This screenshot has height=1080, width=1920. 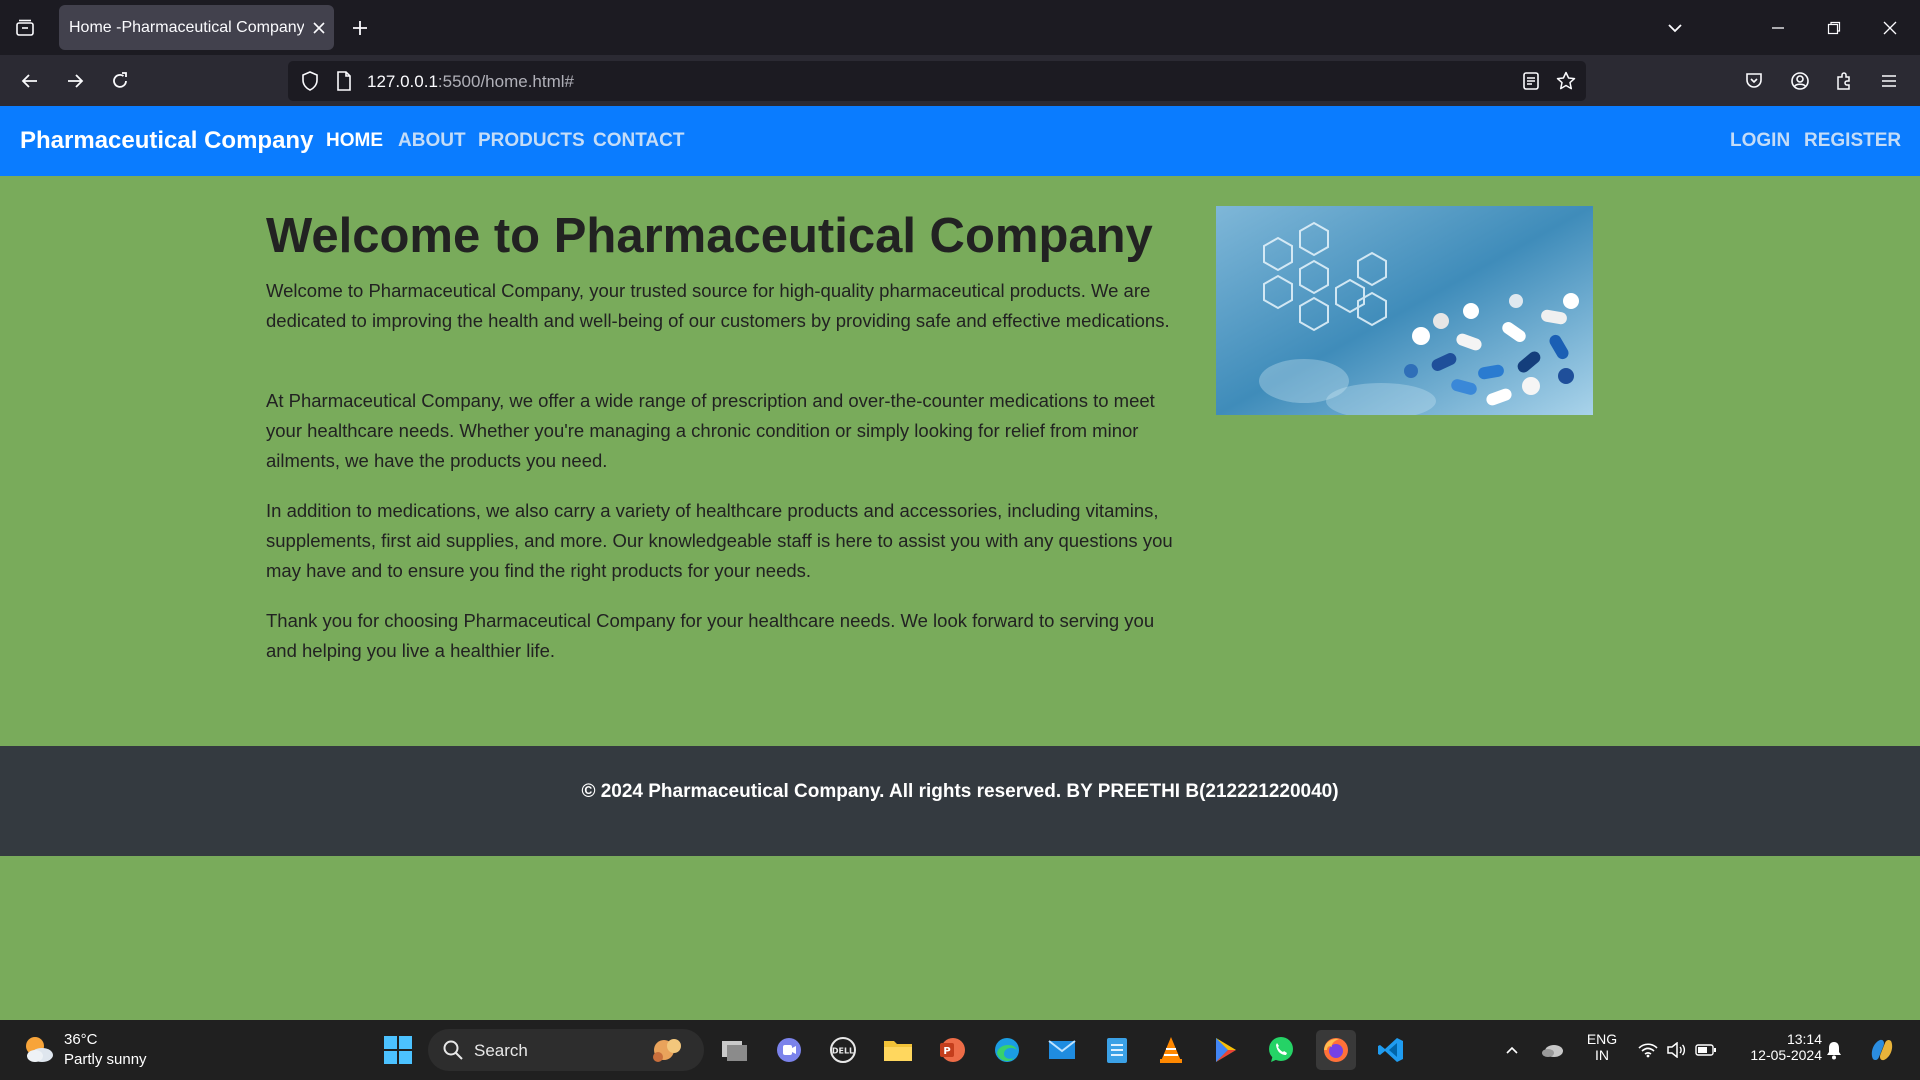 What do you see at coordinates (1778, 28) in the screenshot?
I see `minimize-icon` at bounding box center [1778, 28].